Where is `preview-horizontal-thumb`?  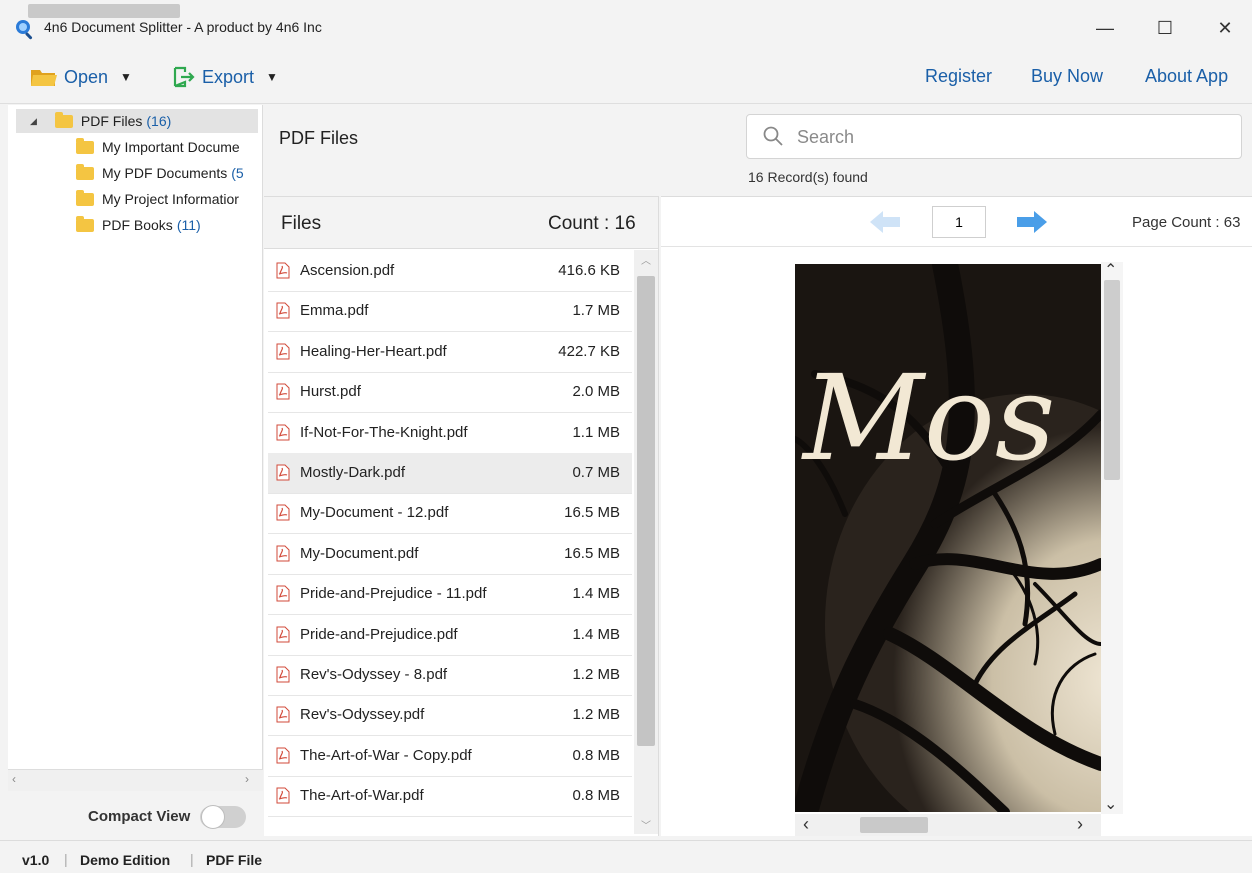
preview-horizontal-thumb is located at coordinates (894, 825).